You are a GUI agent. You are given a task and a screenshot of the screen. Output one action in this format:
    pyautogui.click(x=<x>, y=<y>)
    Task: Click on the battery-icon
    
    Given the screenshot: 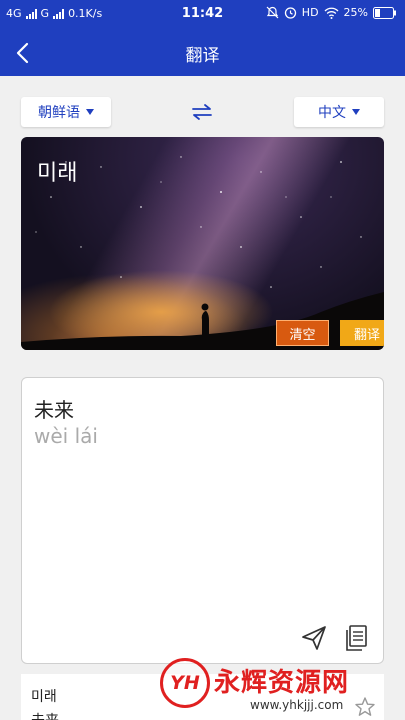 What is the action you would take?
    pyautogui.click(x=384, y=12)
    